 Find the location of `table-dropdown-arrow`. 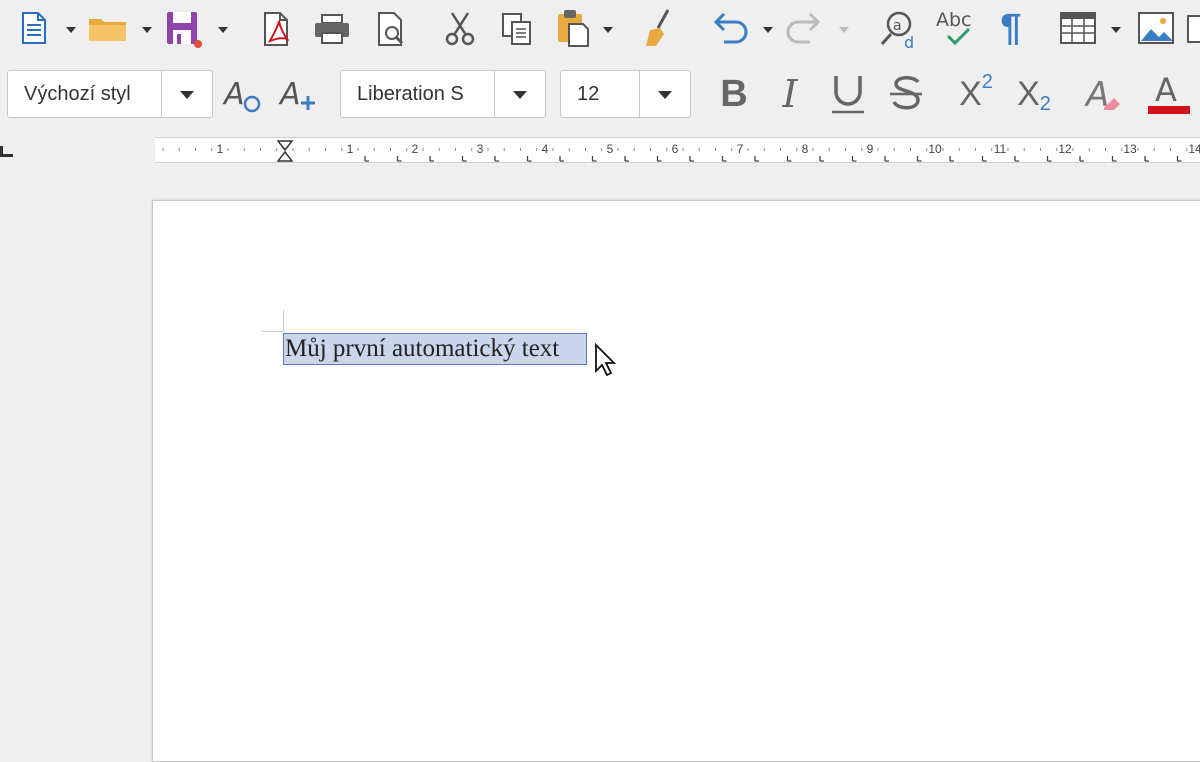

table-dropdown-arrow is located at coordinates (1116, 30).